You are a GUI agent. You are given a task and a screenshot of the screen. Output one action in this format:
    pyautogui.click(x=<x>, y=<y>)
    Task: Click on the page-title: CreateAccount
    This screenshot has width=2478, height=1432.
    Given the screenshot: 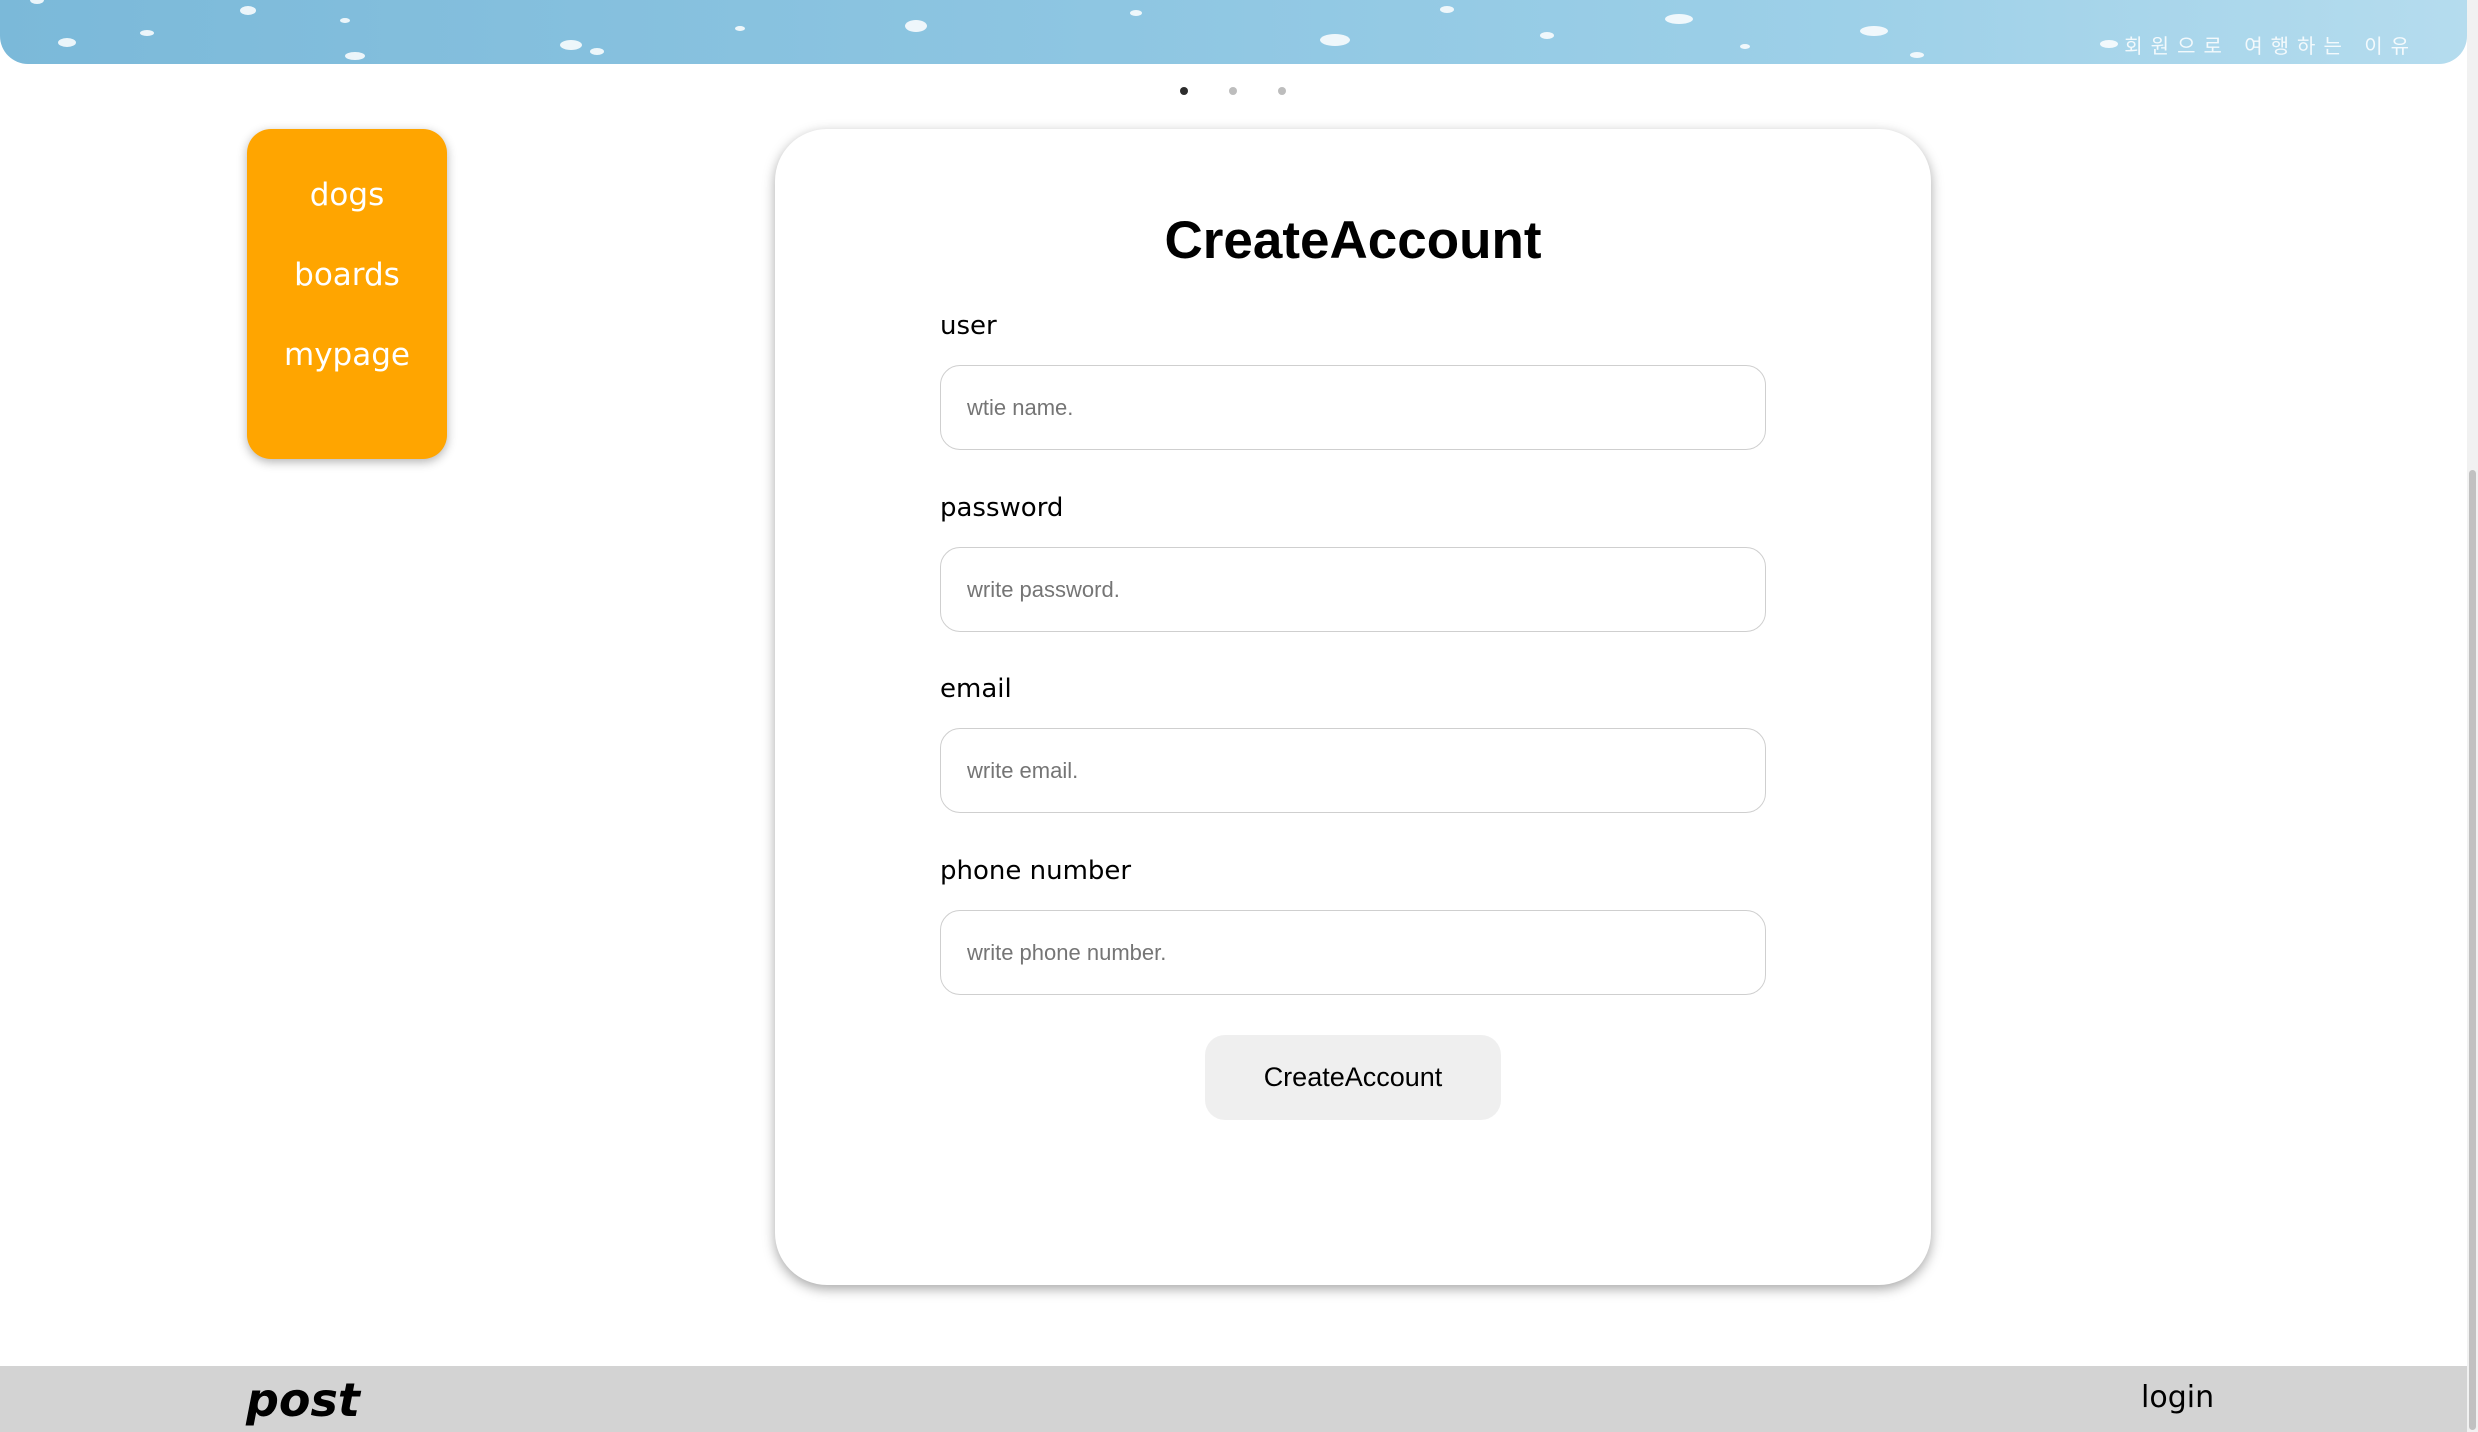 What is the action you would take?
    pyautogui.click(x=1353, y=240)
    